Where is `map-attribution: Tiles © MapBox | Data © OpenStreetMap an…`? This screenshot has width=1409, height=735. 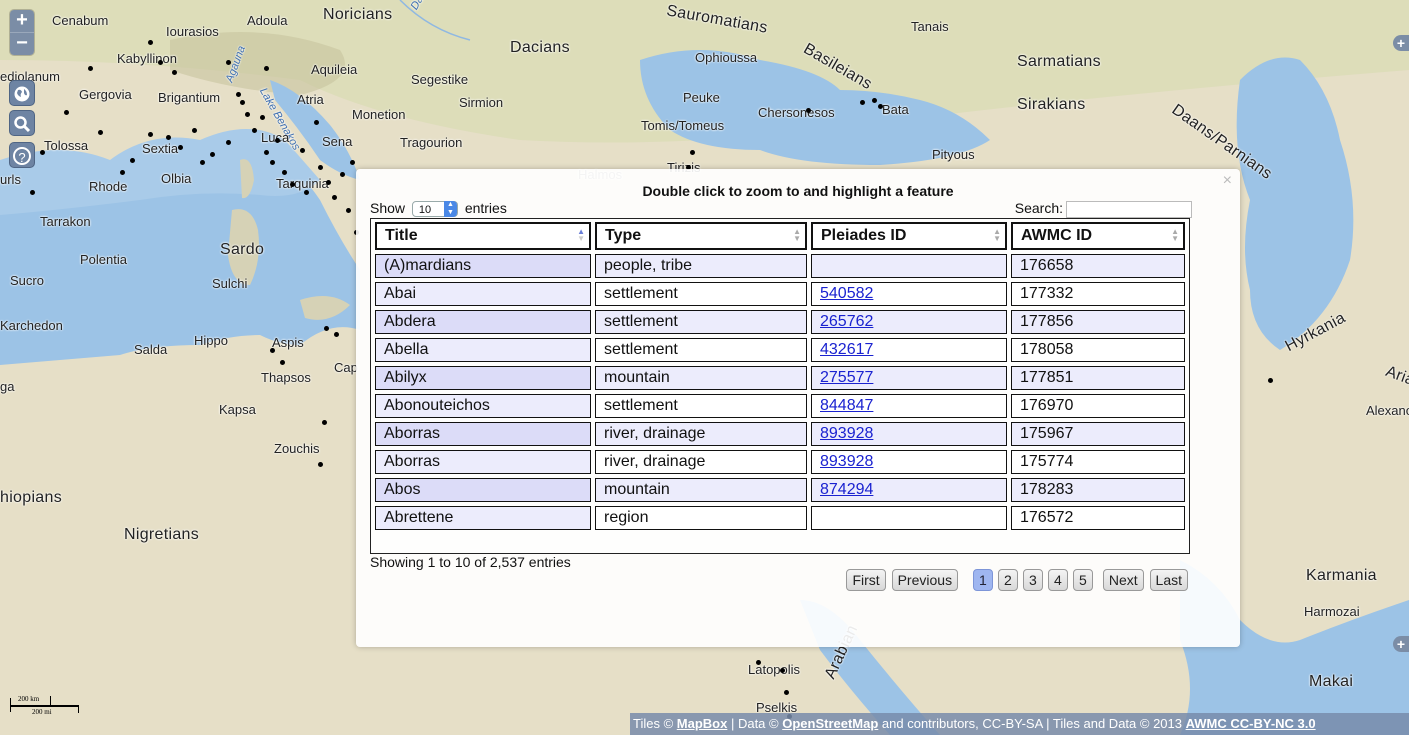
map-attribution: Tiles © MapBox | Data © OpenStreetMap an… is located at coordinates (1019, 724).